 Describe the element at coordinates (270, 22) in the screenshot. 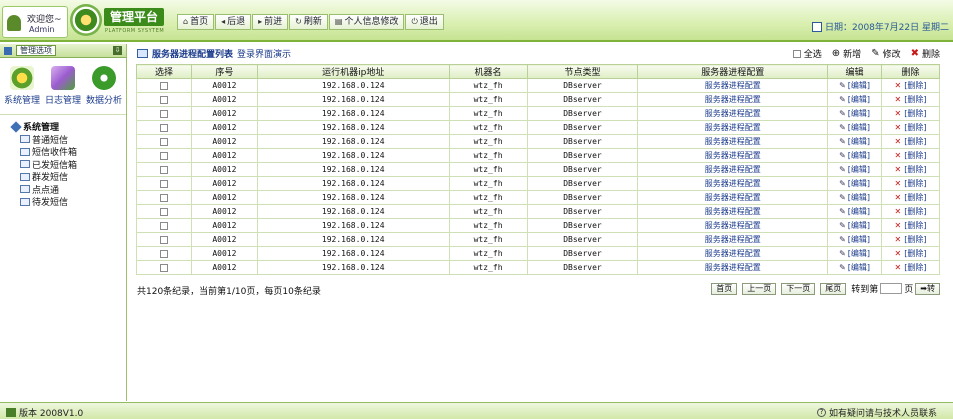

I see `nav-forward-button: ▸ 前进` at that location.